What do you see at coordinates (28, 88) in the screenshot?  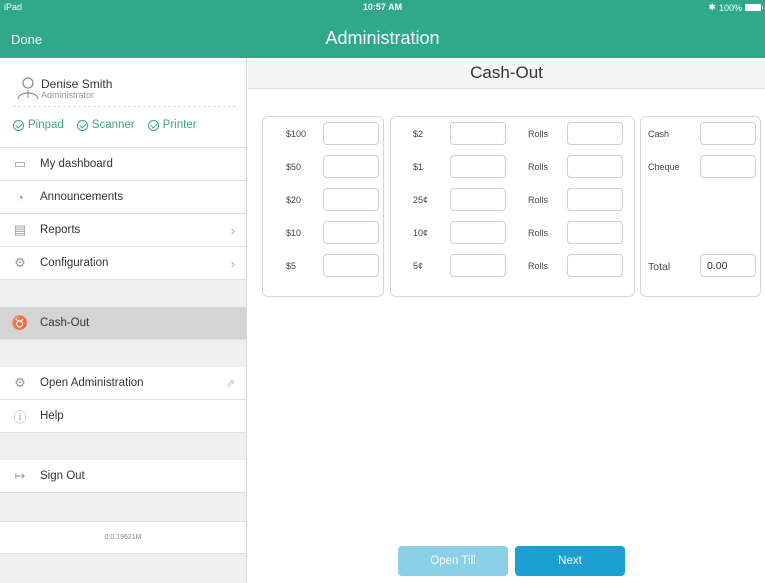 I see `avatar` at bounding box center [28, 88].